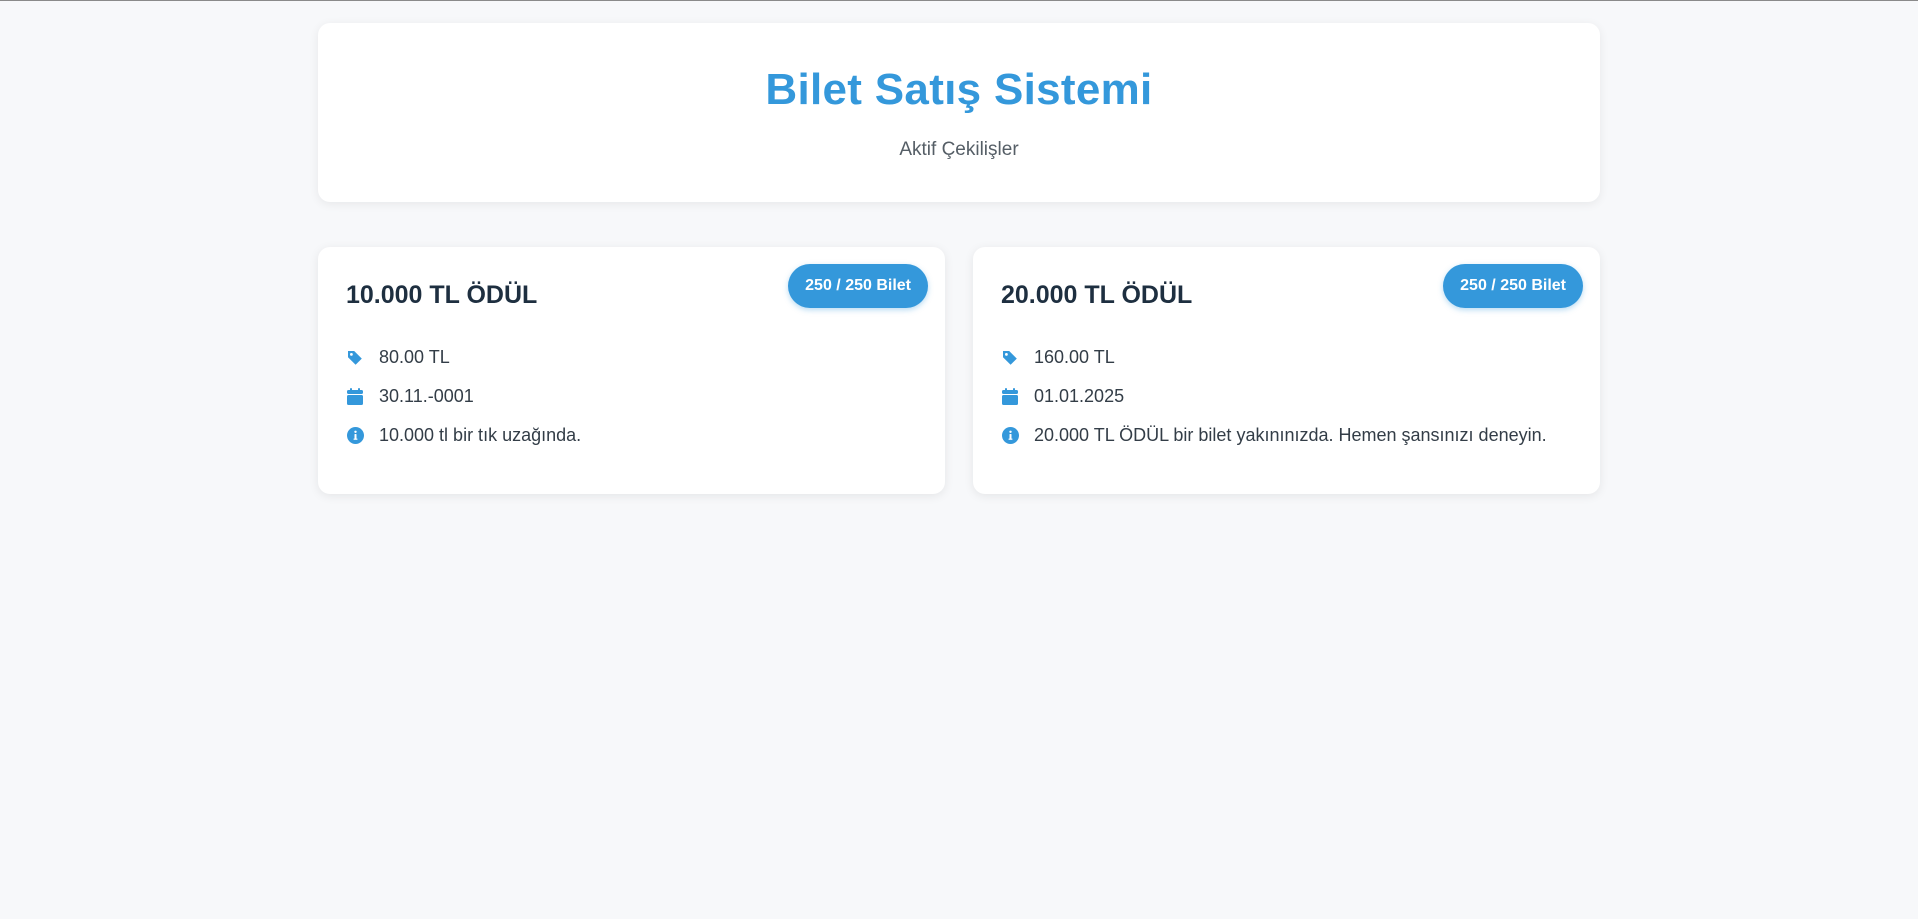 Image resolution: width=1918 pixels, height=919 pixels. I want to click on price-row: 80.00 TL, so click(631, 357).